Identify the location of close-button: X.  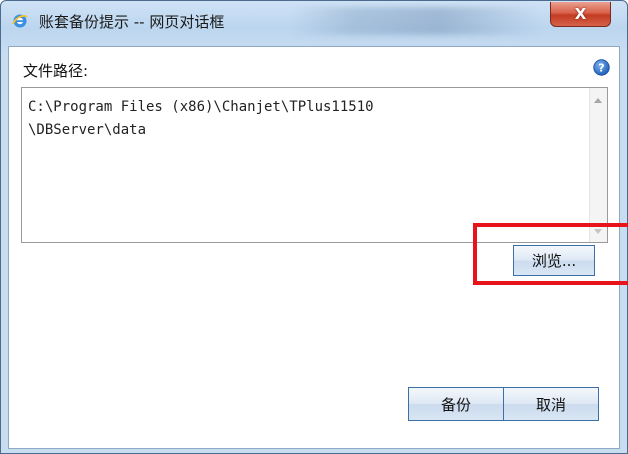
(580, 14).